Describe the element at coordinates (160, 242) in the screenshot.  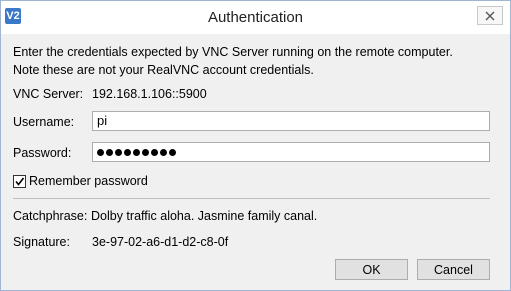
I see `signature-value: 3e-97-02-a6-d1-d2-c8-0f` at that location.